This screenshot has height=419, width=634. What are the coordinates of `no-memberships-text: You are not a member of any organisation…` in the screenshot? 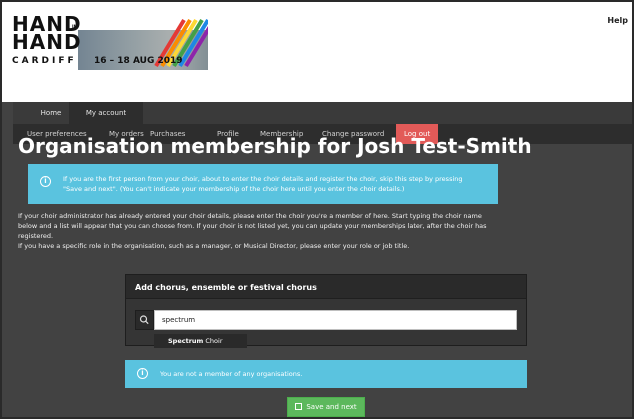 It's located at (231, 374).